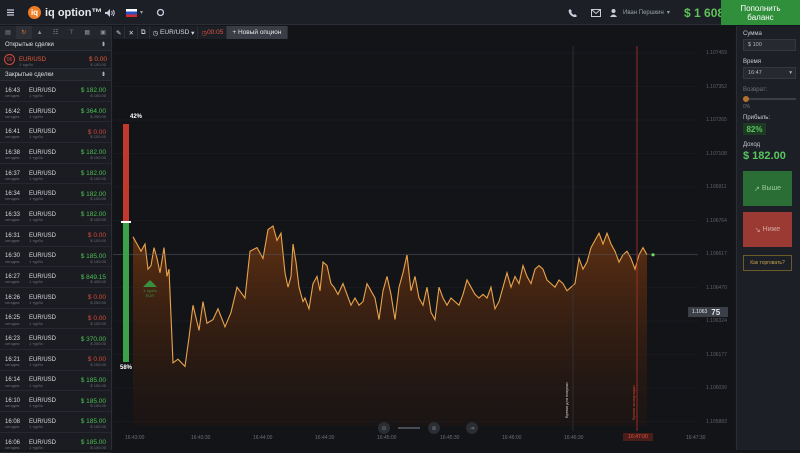 This screenshot has height=453, width=800. I want to click on zoom-in-icon: ⊕, so click(434, 428).